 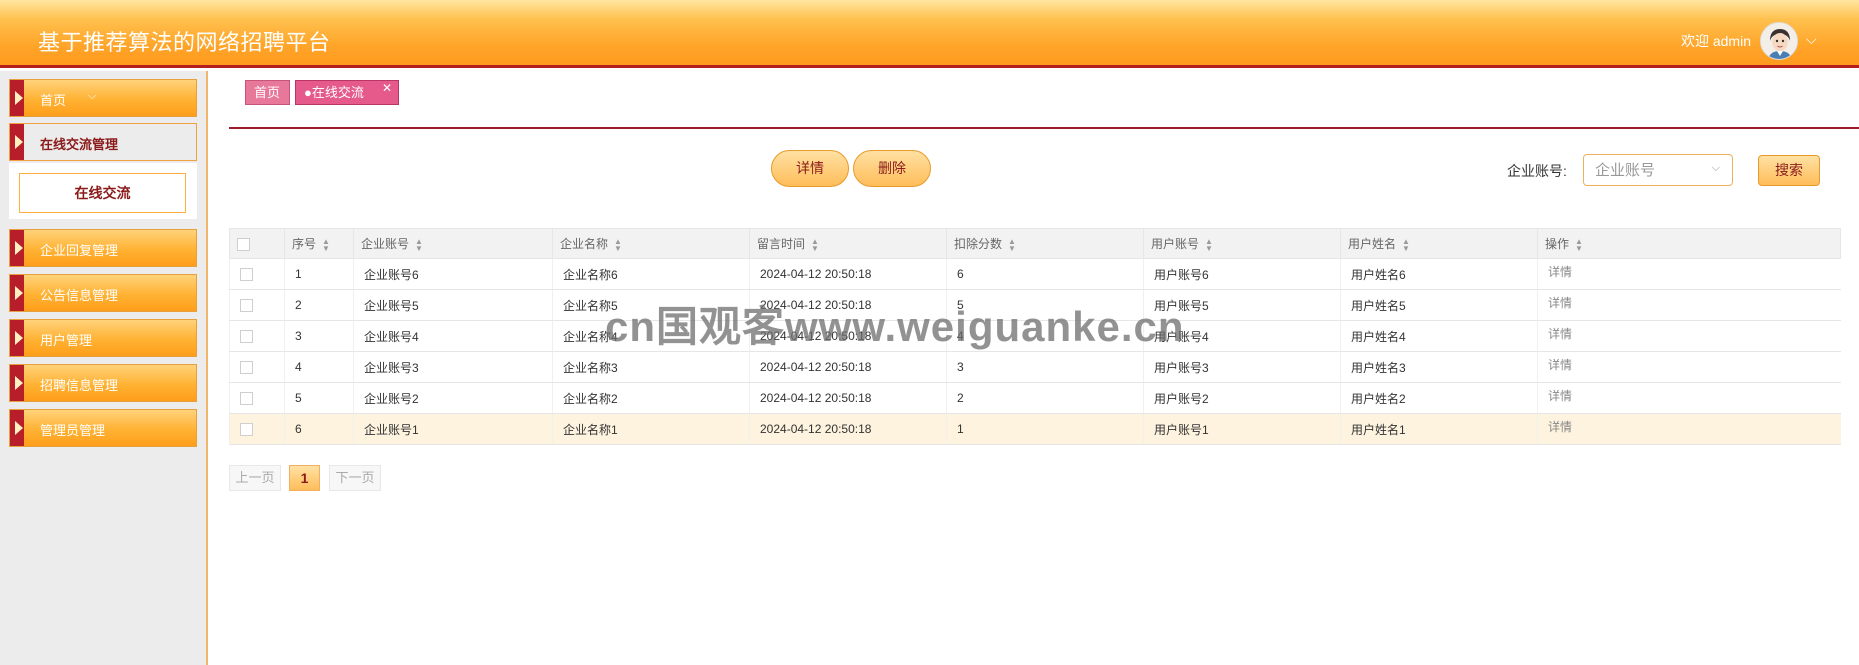 What do you see at coordinates (184, 42) in the screenshot?
I see `app-title: 基于推荐算法的网络招聘平台` at bounding box center [184, 42].